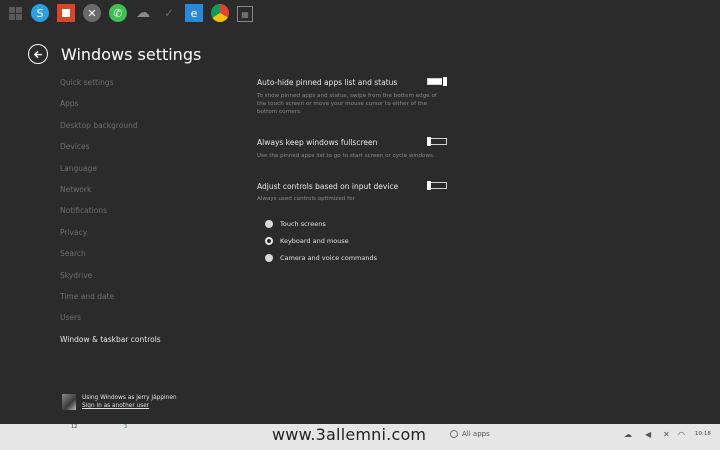  I want to click on skype-icon: S, so click(40, 13).